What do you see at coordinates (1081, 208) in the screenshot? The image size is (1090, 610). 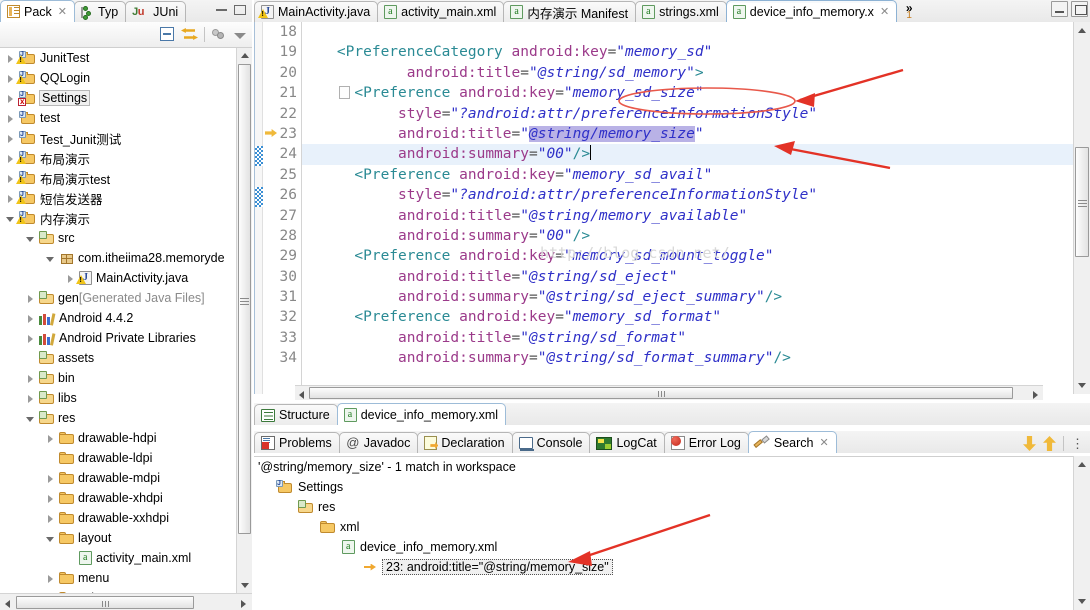 I see `editor-vscrollbar` at bounding box center [1081, 208].